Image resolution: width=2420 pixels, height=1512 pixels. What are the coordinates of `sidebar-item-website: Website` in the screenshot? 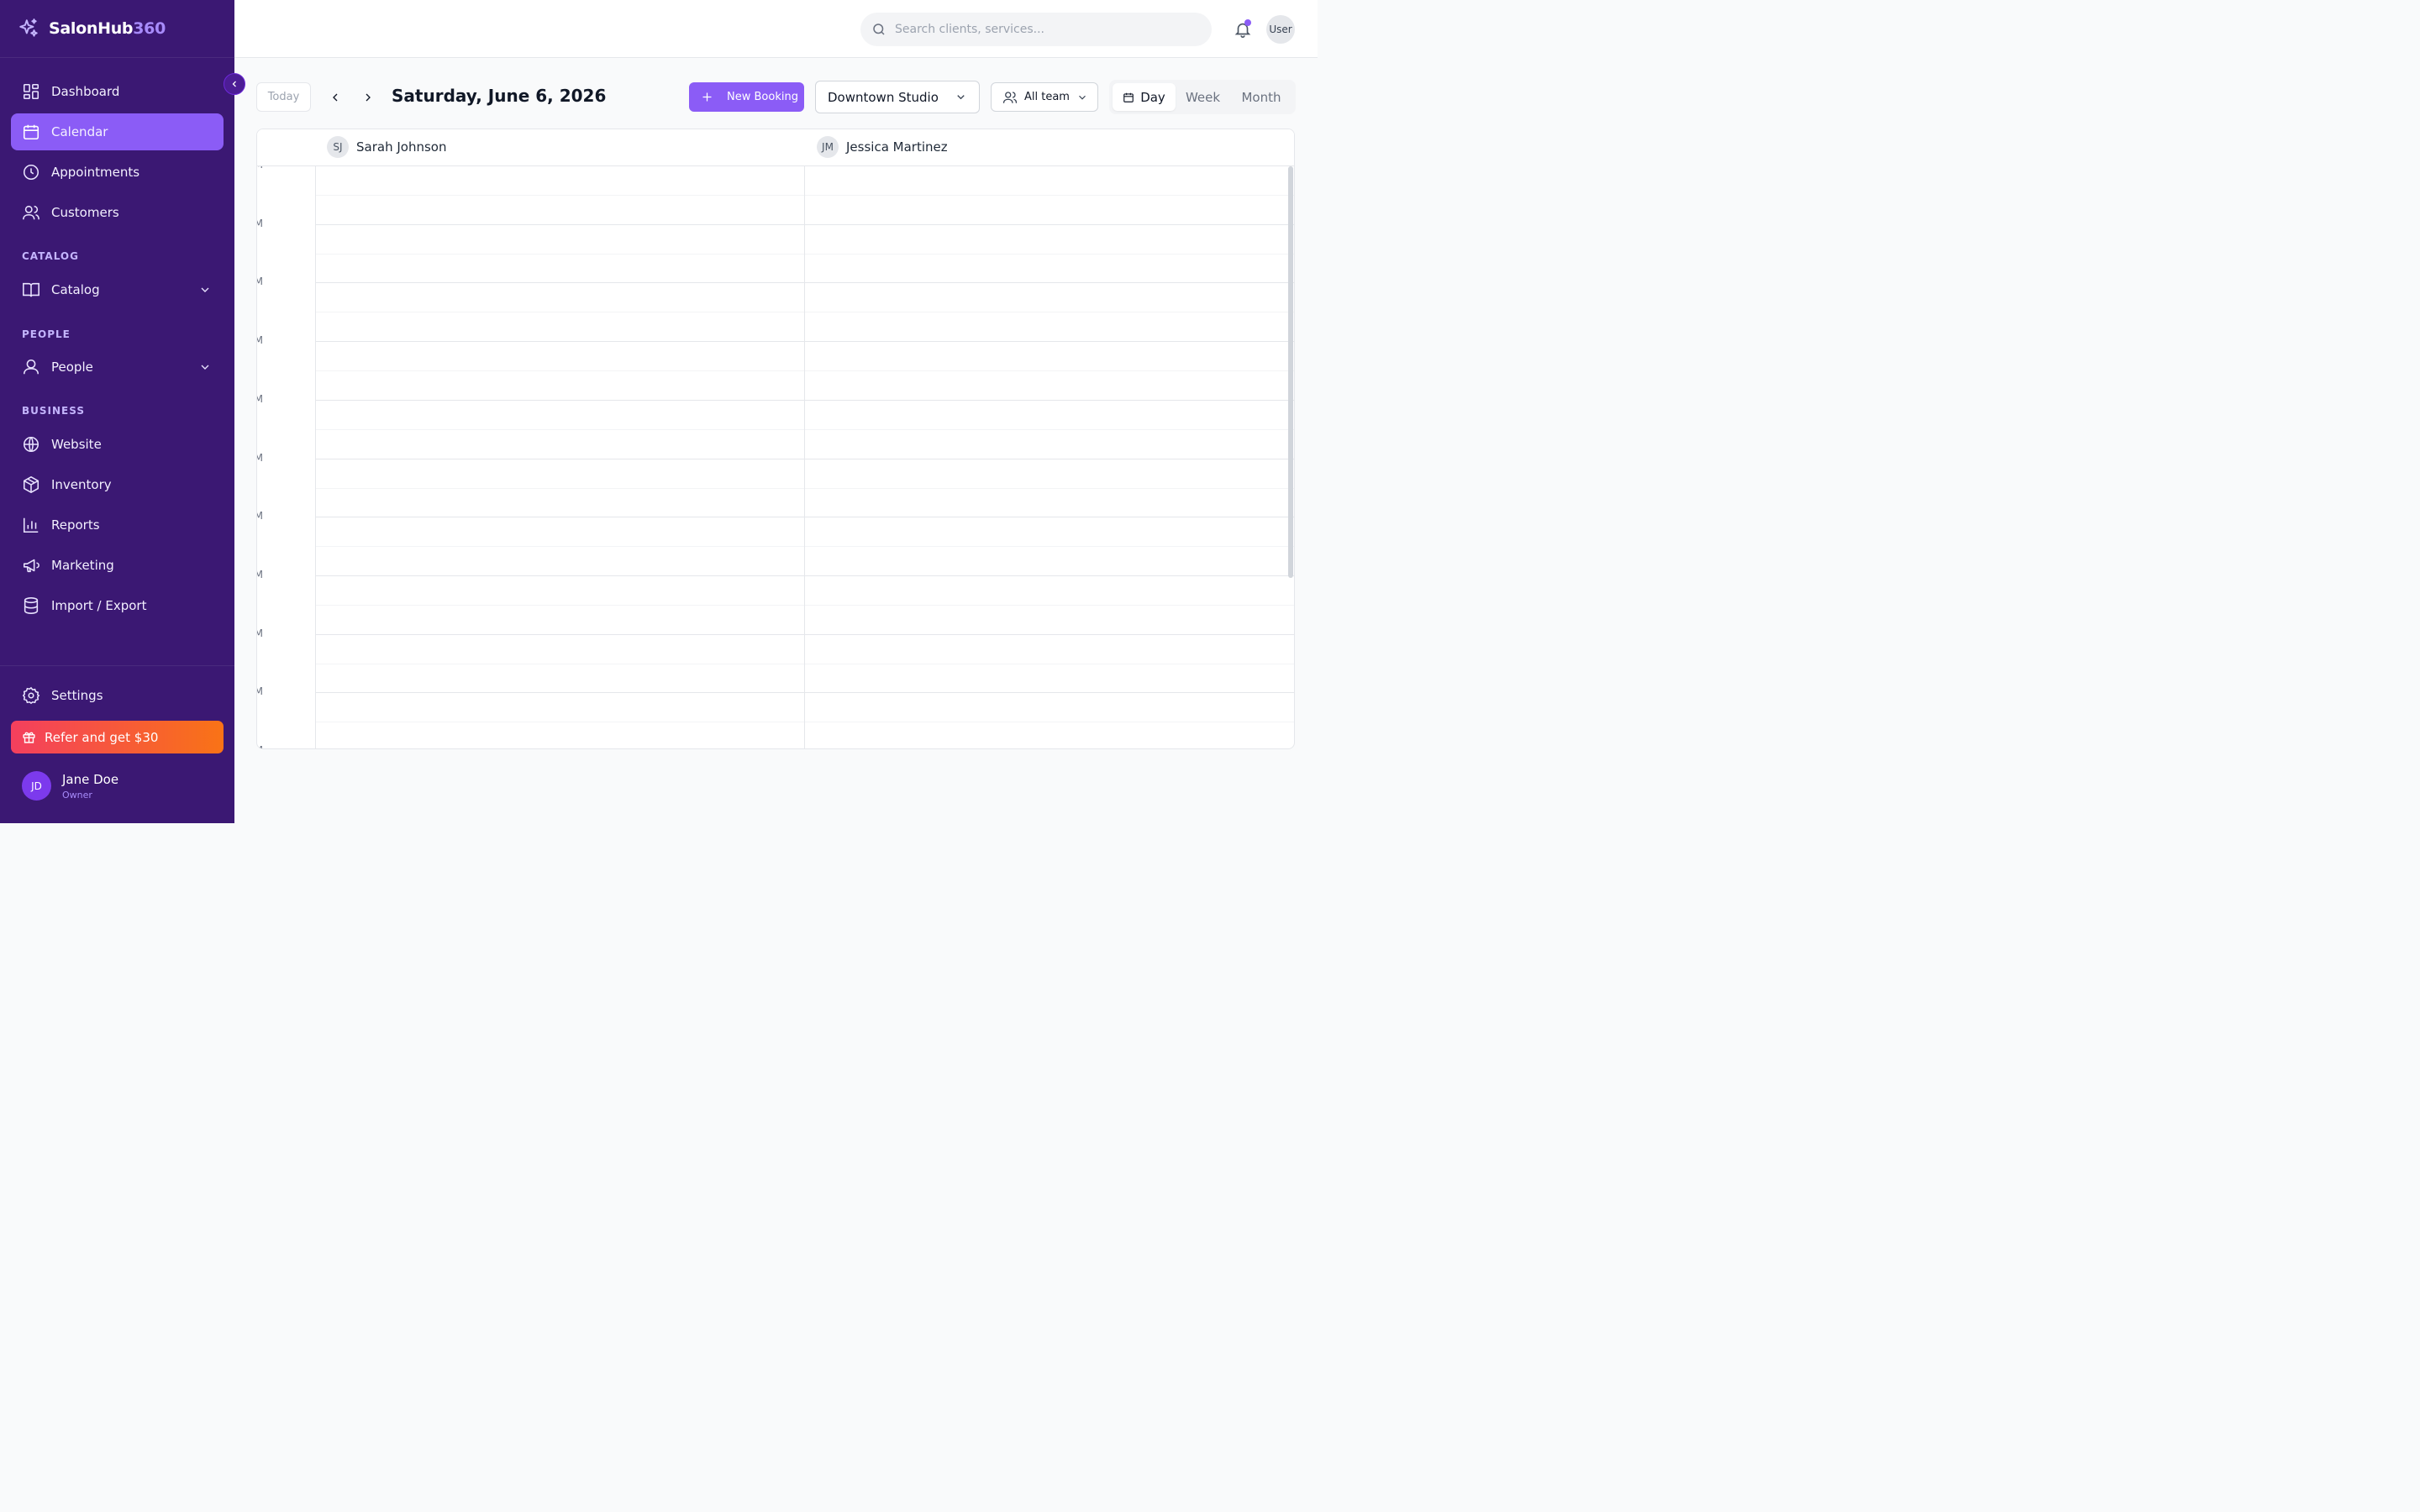 It's located at (117, 444).